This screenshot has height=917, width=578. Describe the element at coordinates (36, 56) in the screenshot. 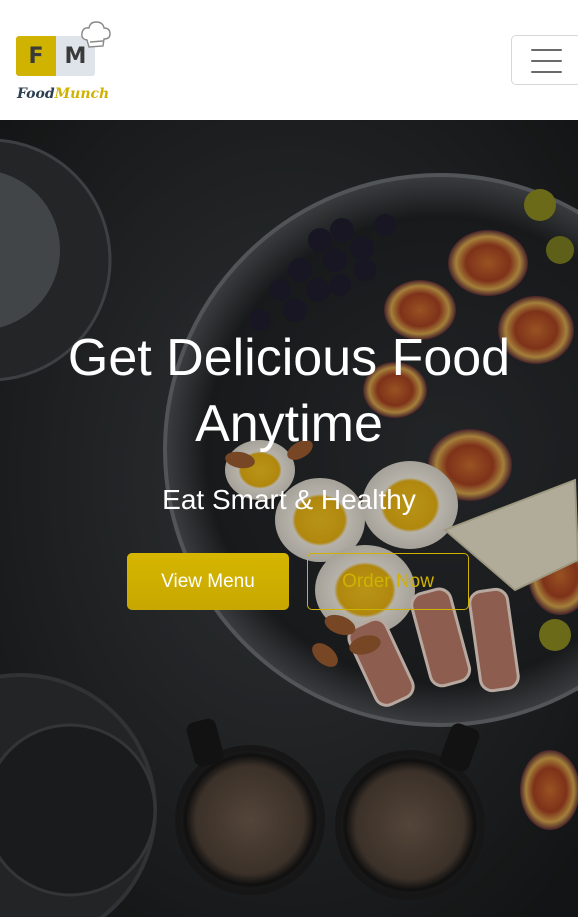

I see `logo-letter-f: F` at that location.